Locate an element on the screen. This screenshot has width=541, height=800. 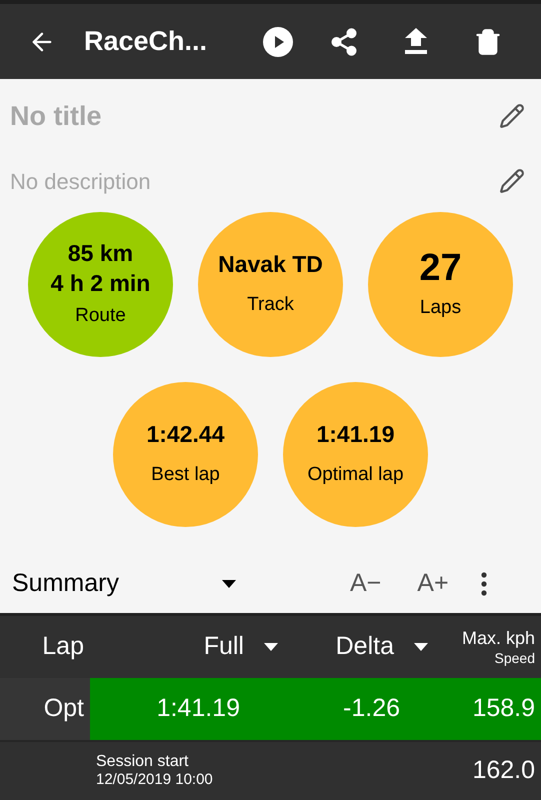
stat-label: Optimal lap is located at coordinates (355, 475).